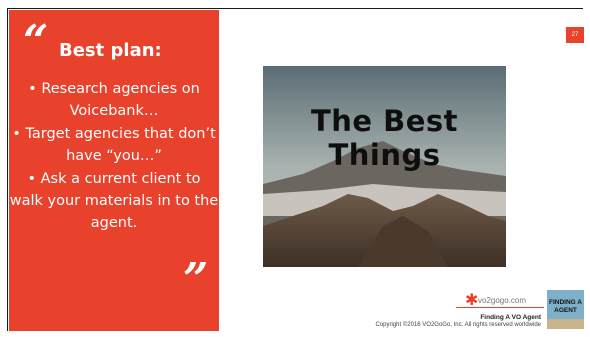  I want to click on logo-line-2: AGENT, so click(565, 310).